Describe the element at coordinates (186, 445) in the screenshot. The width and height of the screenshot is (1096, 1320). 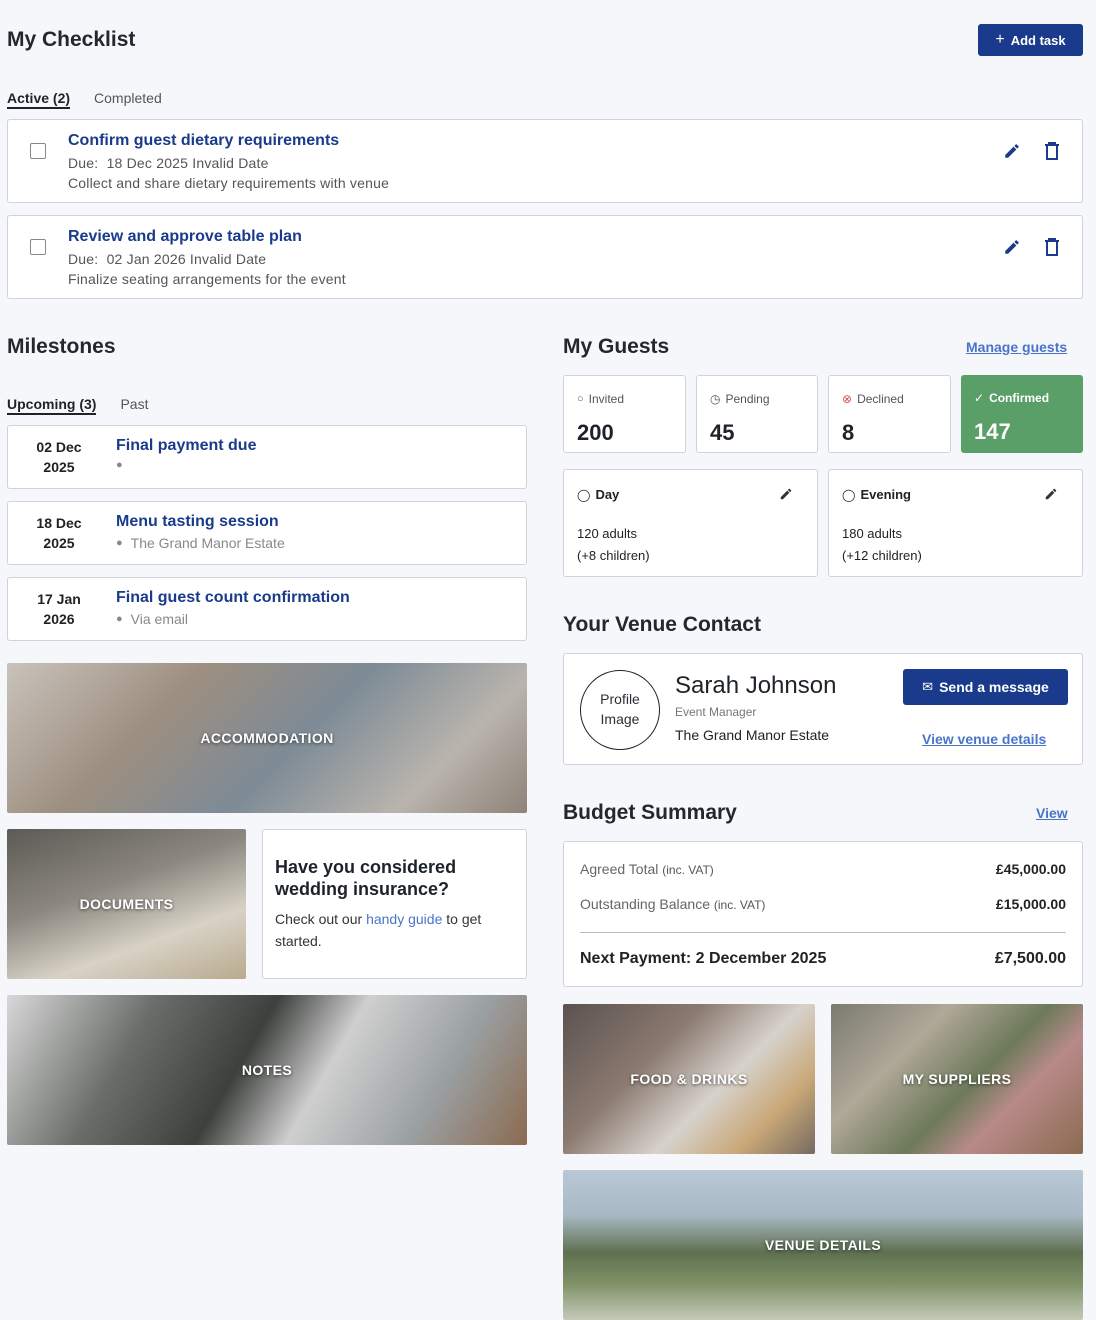
I see `milestone-title: Final payment due` at that location.